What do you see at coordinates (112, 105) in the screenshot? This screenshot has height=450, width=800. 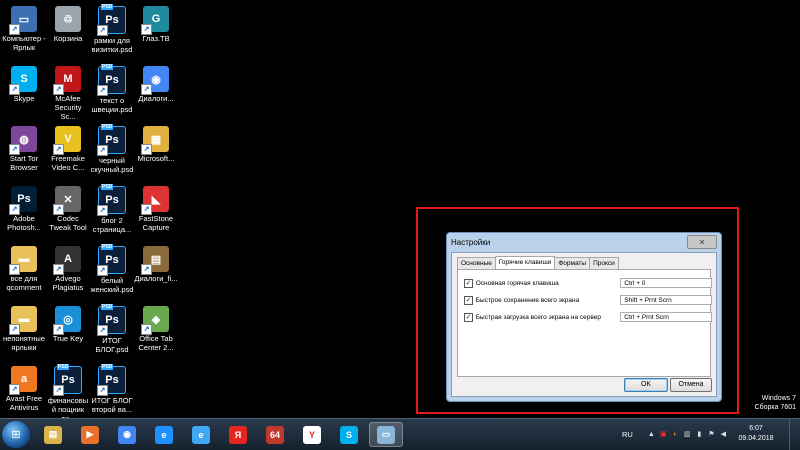 I see `desktop-icon-label: текст о швеции.psd` at bounding box center [112, 105].